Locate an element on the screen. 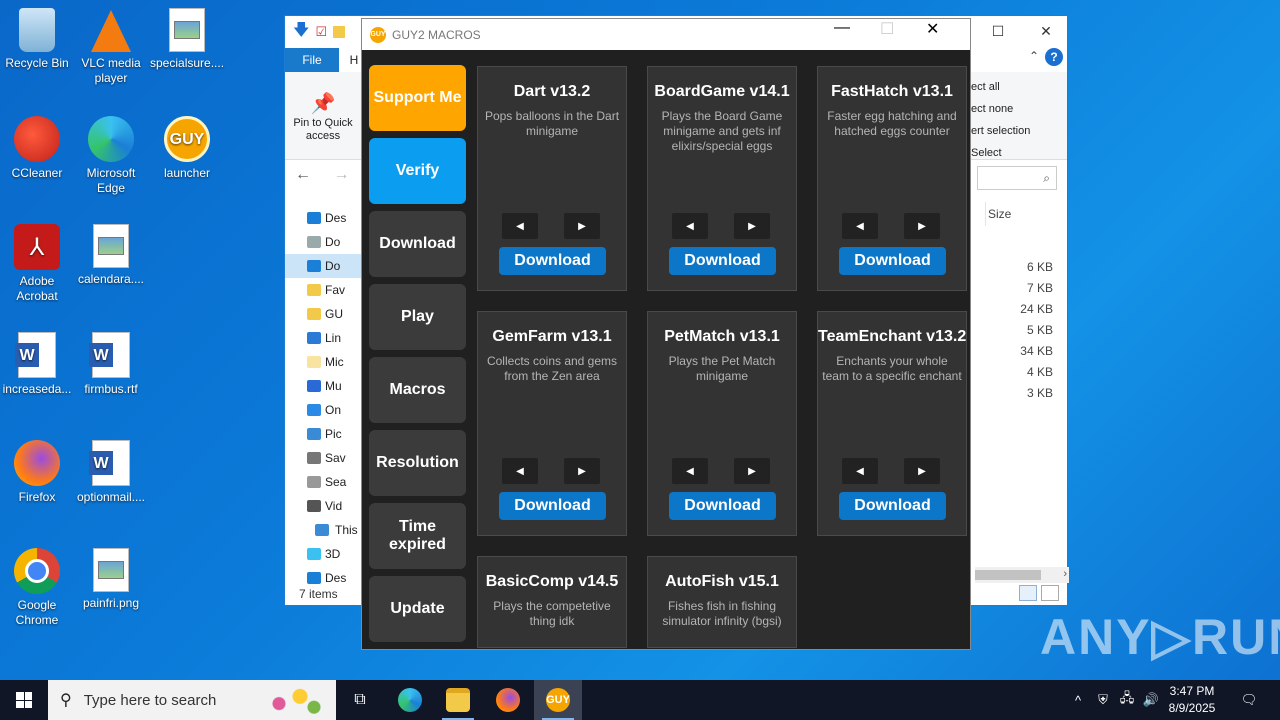  show-hidden-icons-button: ^ is located at coordinates (1078, 700).